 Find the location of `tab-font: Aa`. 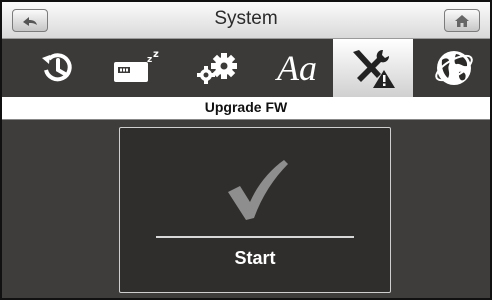

tab-font: Aa is located at coordinates (297, 68).